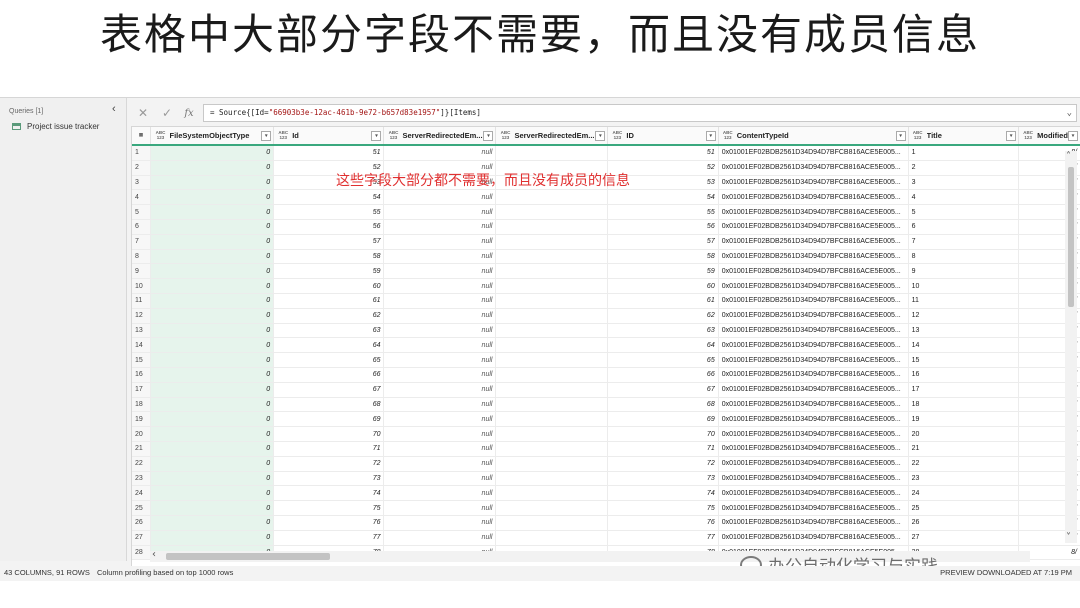  Describe the element at coordinates (142, 479) in the screenshot. I see `row-number: 23` at that location.